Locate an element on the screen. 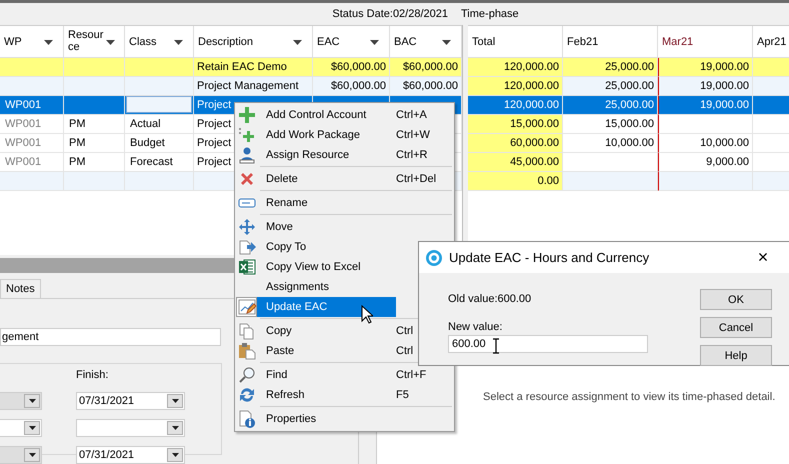 The image size is (789, 464). table-cell: 45,000.00 is located at coordinates (515, 162).